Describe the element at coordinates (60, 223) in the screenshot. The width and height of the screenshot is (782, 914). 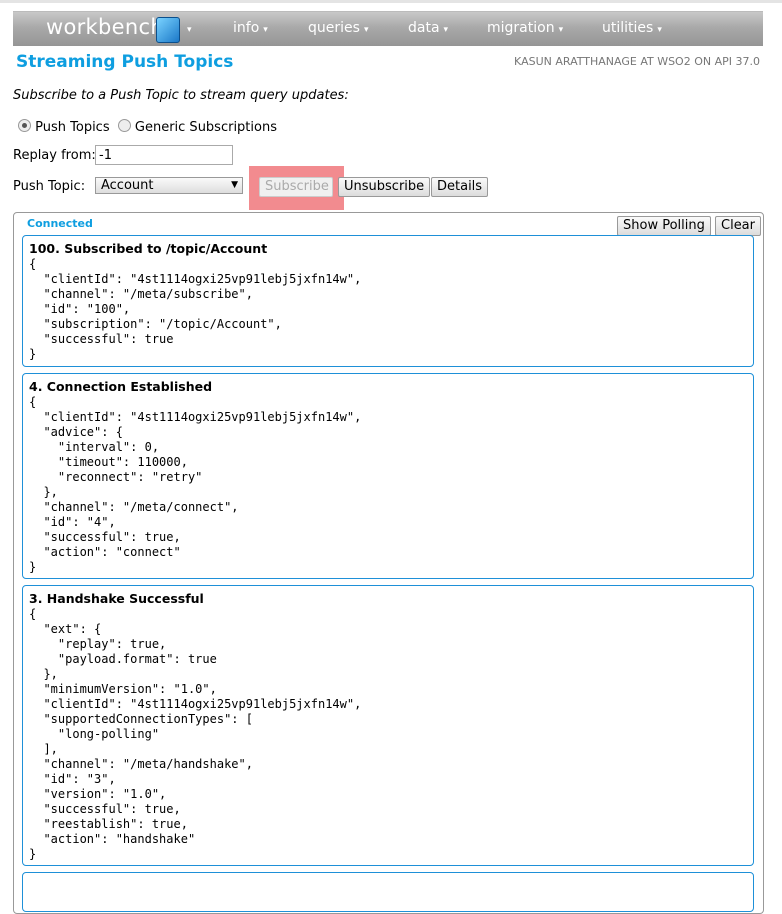
I see `connection-status: Connected` at that location.